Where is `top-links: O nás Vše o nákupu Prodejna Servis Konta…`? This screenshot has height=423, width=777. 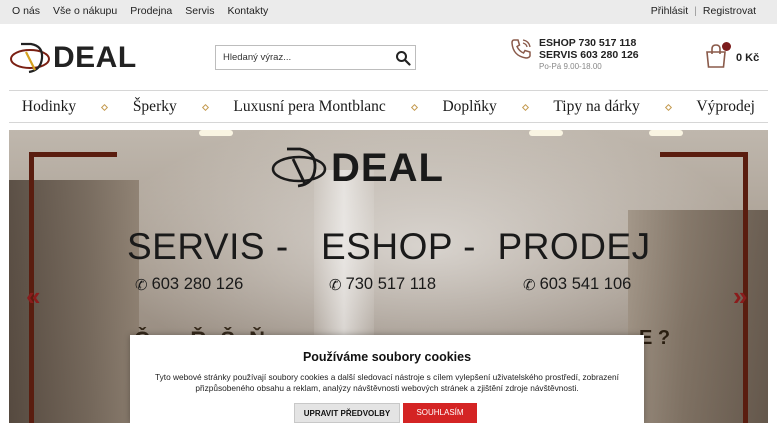 top-links: O nás Vše o nákupu Prodejna Servis Konta… is located at coordinates (140, 11).